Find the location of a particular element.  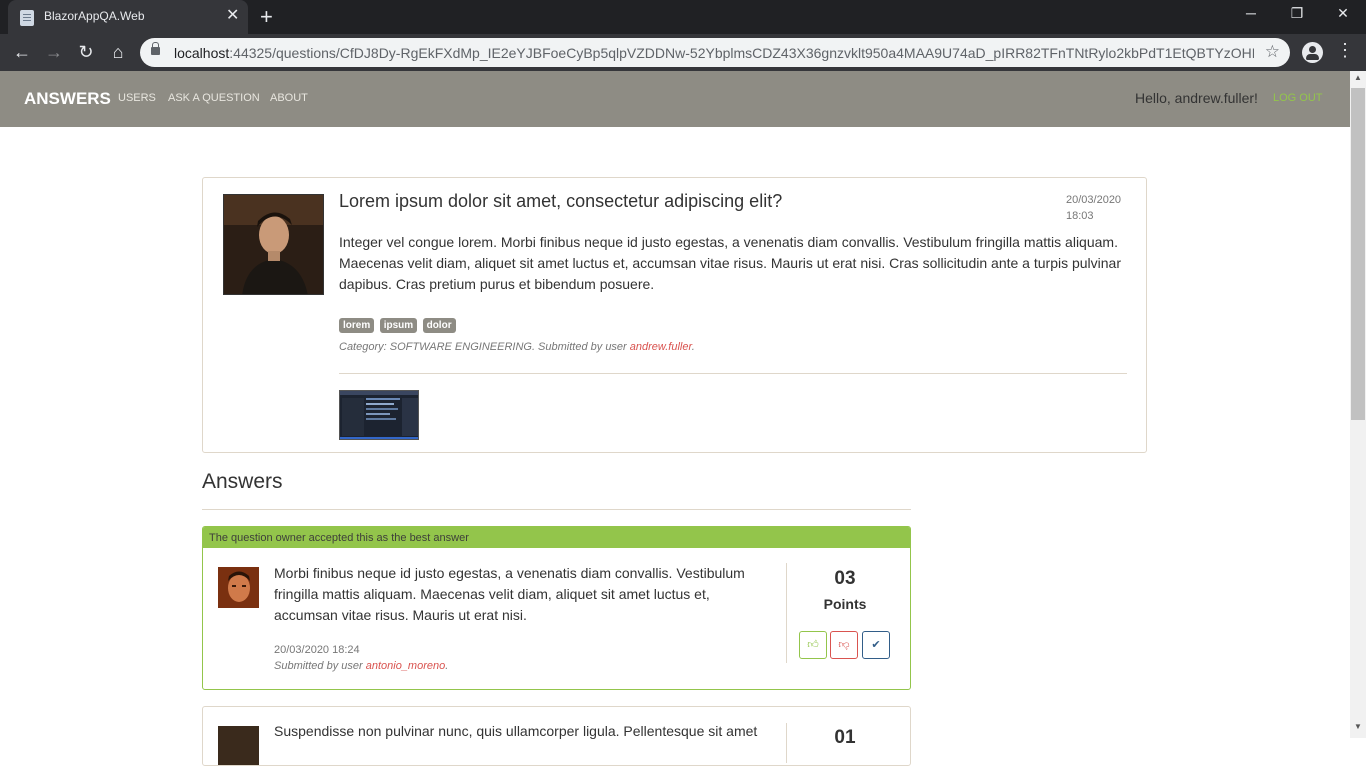

nav-users: USERS is located at coordinates (137, 98).